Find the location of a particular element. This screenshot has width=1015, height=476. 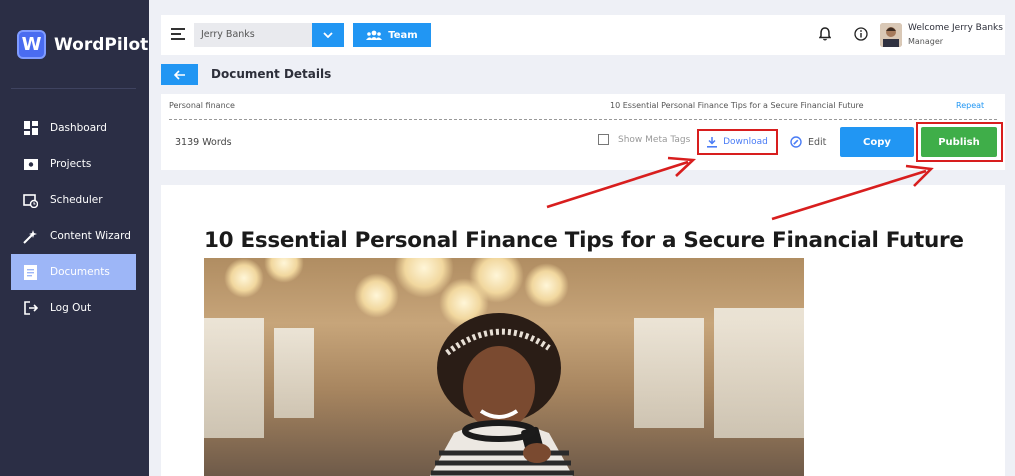

sidebar-item-dashboard: Dashboard is located at coordinates (73, 128).